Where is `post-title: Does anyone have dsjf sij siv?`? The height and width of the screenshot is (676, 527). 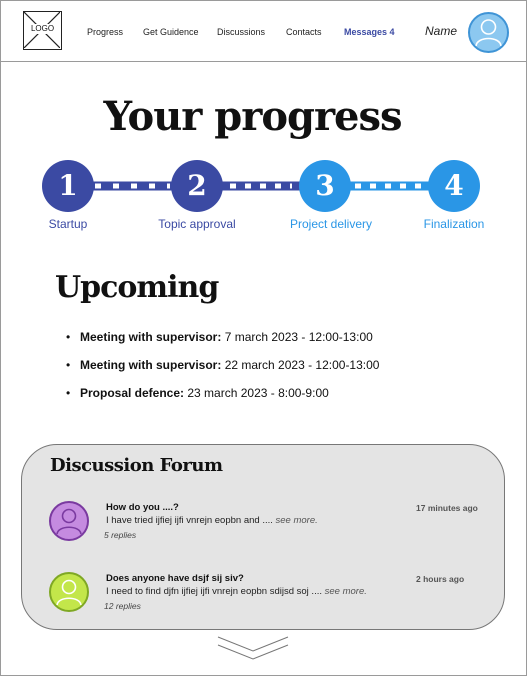 post-title: Does anyone have dsjf sij siv? is located at coordinates (175, 578).